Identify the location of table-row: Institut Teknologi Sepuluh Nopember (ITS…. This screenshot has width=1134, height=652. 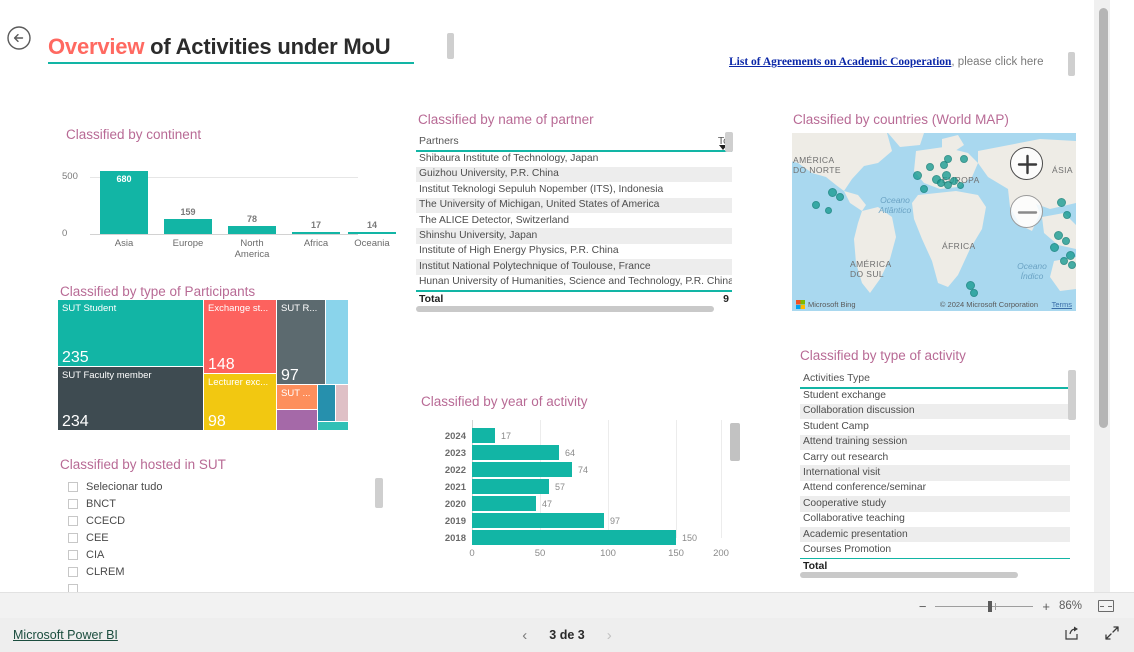
(574, 189).